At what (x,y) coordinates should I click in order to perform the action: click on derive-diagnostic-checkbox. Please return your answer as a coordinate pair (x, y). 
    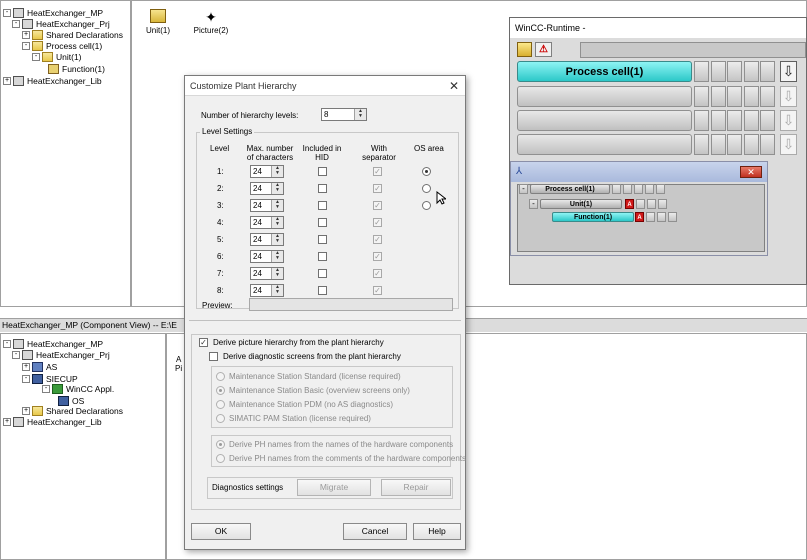
    Looking at the image, I should click on (213, 356).